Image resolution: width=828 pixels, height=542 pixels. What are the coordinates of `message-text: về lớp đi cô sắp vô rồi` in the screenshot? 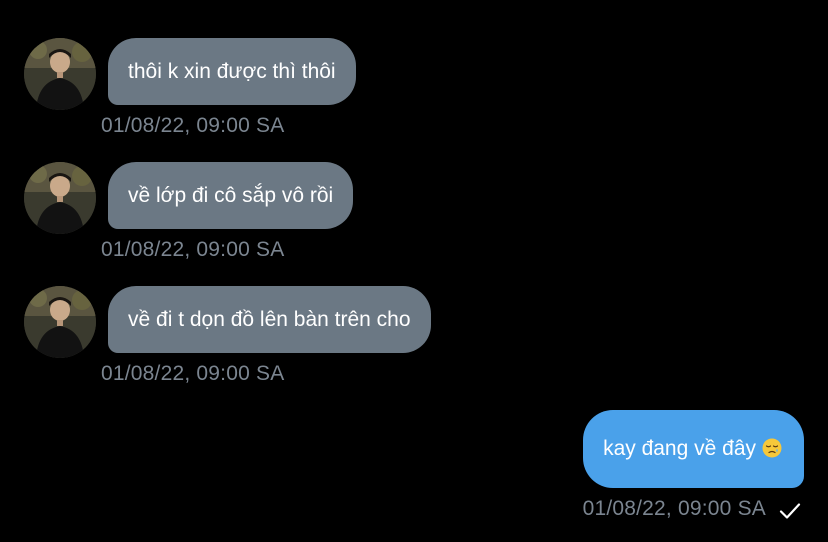 It's located at (231, 195).